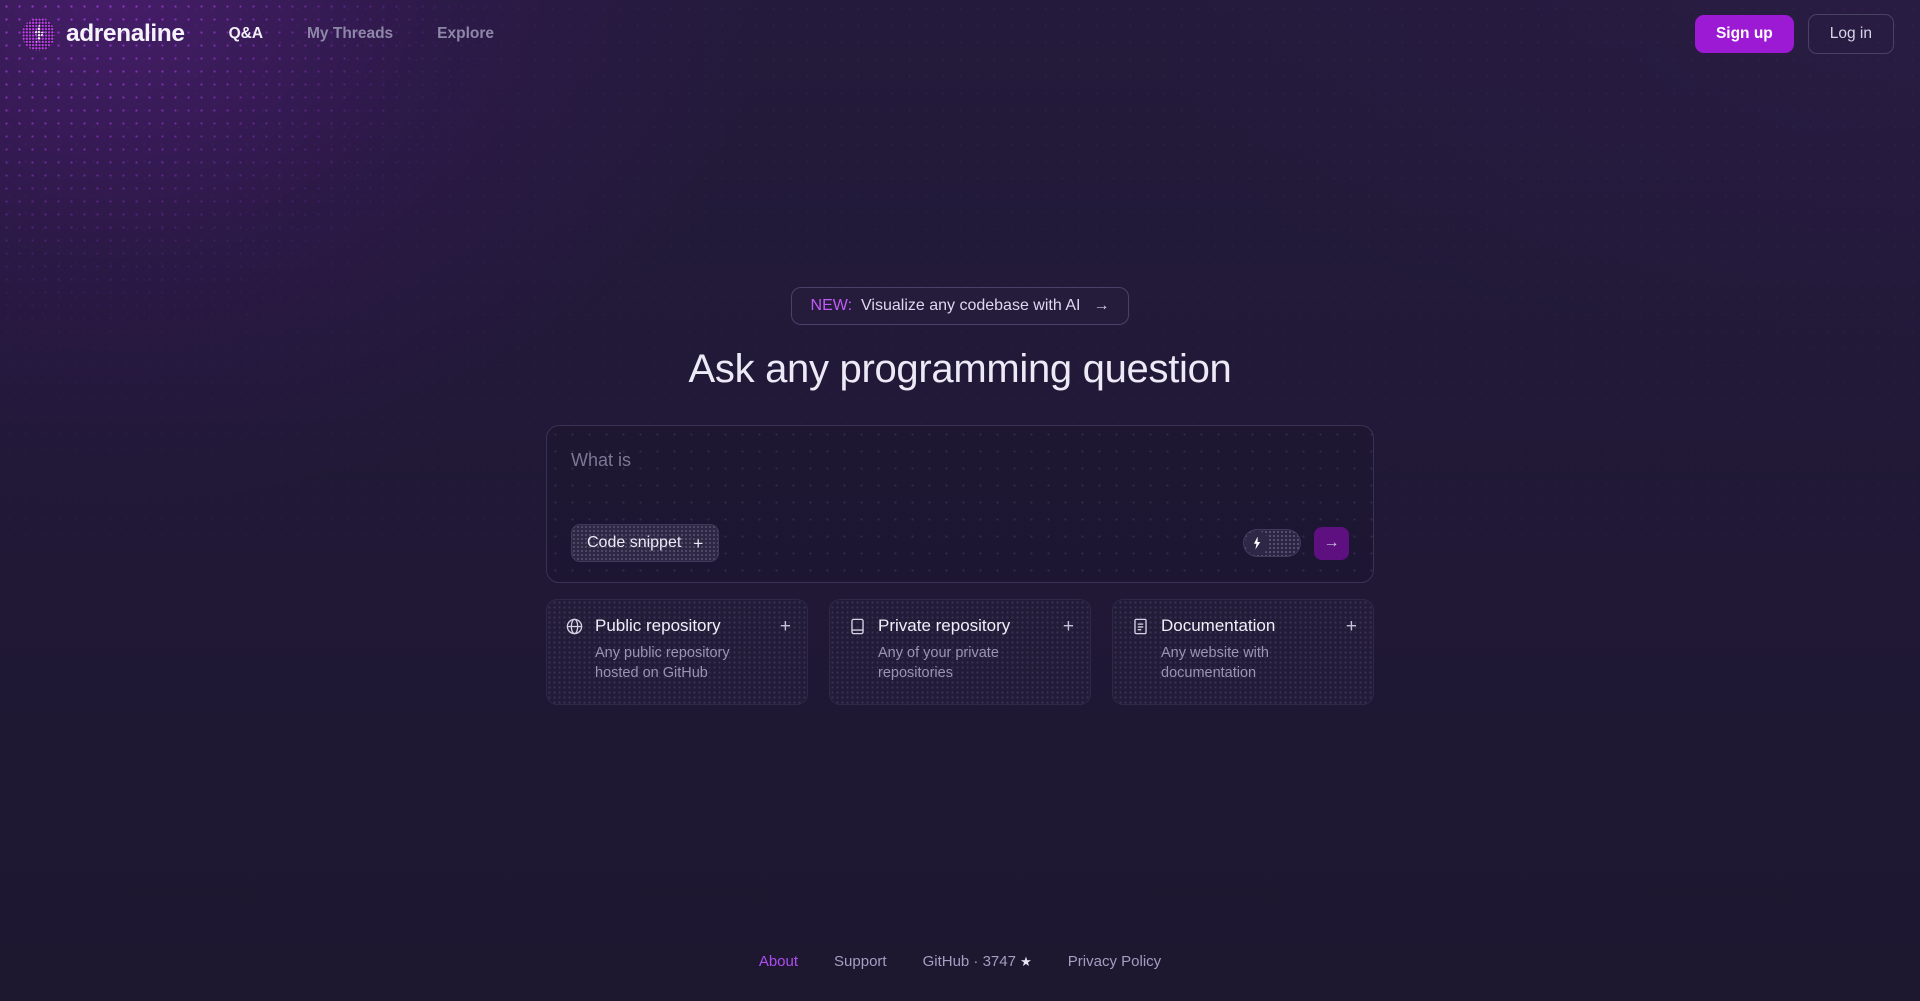  Describe the element at coordinates (960, 504) in the screenshot. I see `question-composer: Code snippet + →` at that location.